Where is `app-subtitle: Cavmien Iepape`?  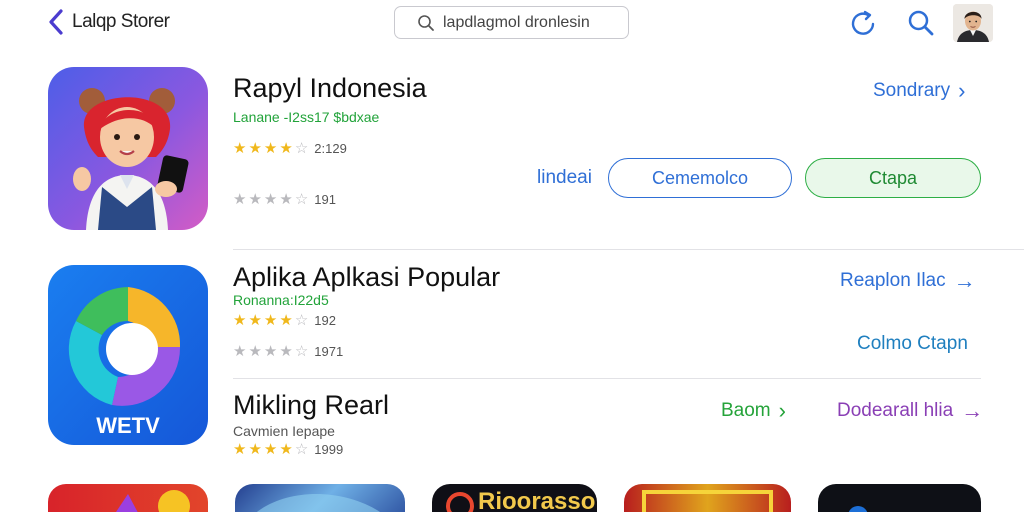 app-subtitle: Cavmien Iepape is located at coordinates (284, 431).